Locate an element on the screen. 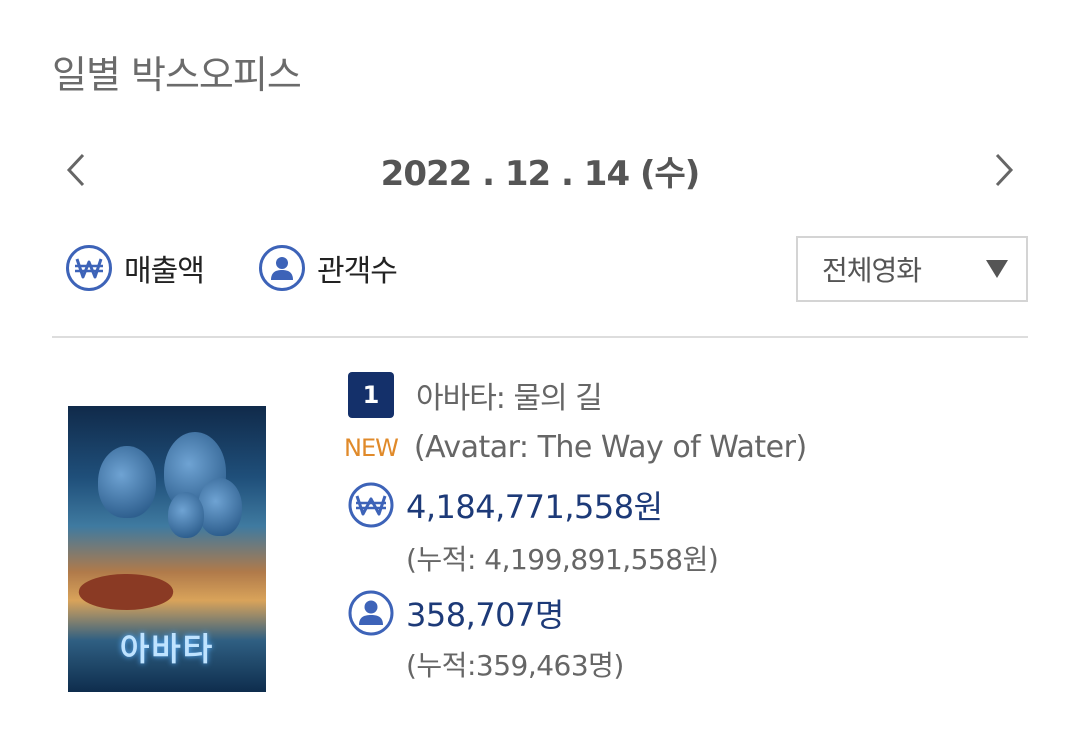 The height and width of the screenshot is (738, 1080). toolbar: 매출액 관객수 전체영화 is located at coordinates (540, 269).